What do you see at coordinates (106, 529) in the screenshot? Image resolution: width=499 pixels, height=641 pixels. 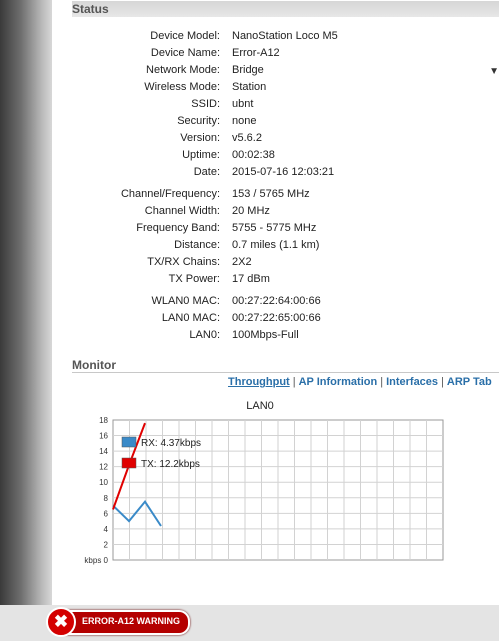 I see `y-tick-label: 4` at bounding box center [106, 529].